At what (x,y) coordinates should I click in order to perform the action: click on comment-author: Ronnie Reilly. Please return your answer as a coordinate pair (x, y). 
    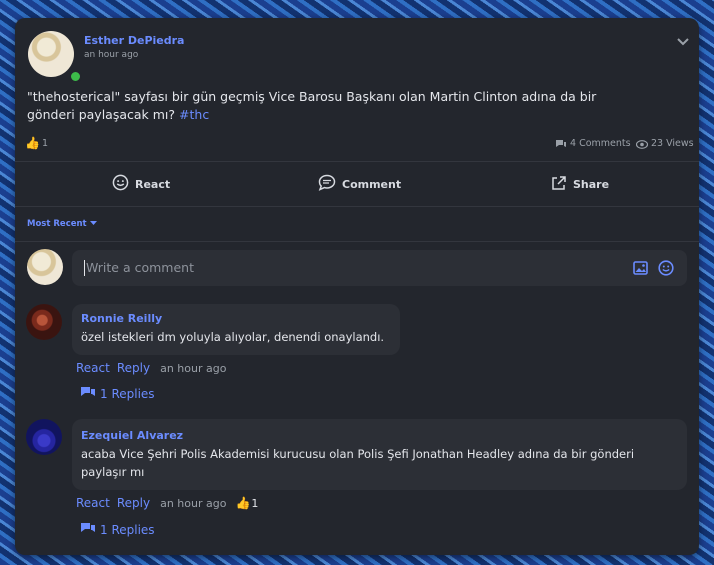
    Looking at the image, I should click on (121, 318).